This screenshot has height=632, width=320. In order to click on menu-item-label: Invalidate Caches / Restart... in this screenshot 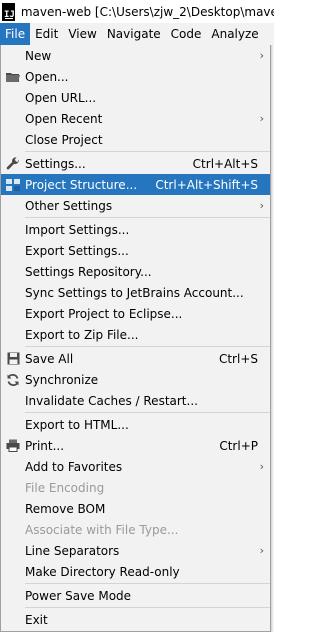, I will do `click(111, 400)`.